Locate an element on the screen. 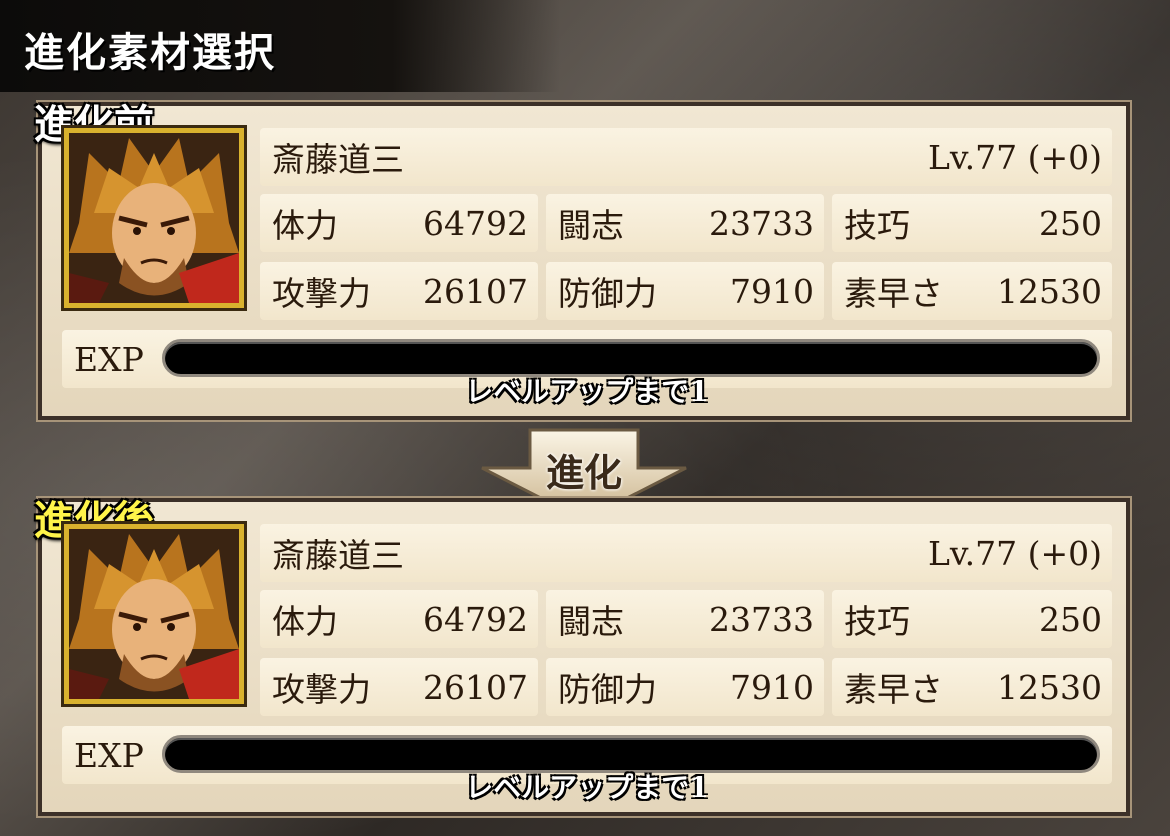 The height and width of the screenshot is (836, 1170). after-stat-spirit: 闘志 23733 is located at coordinates (685, 619).